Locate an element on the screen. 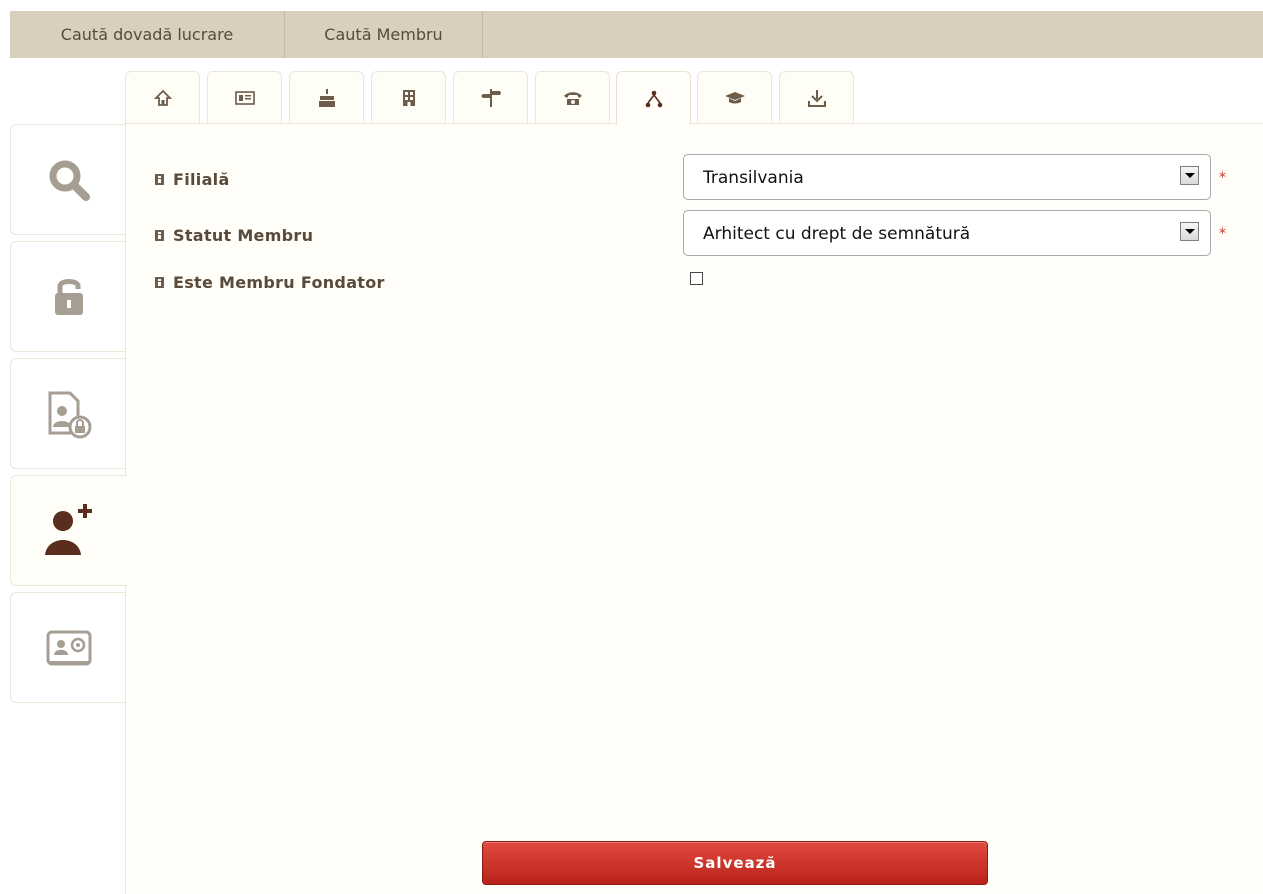 The image size is (1263, 894). menu-search-work-proof: Caută dovadă lucrare is located at coordinates (147, 34).